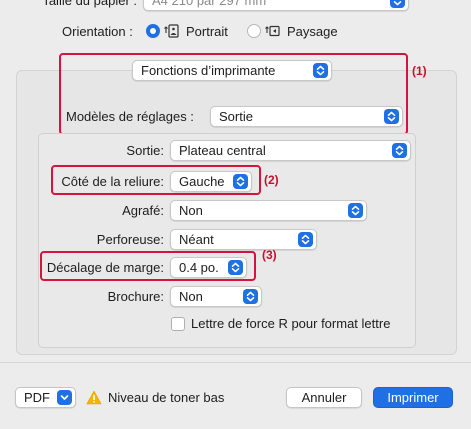 The image size is (471, 429). I want to click on callout-1: (1), so click(419, 71).